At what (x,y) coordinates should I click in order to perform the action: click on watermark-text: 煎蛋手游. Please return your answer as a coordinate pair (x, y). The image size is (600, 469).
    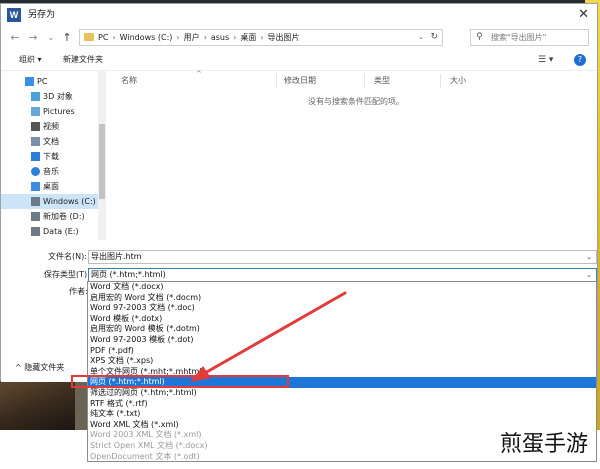
    Looking at the image, I should click on (544, 444).